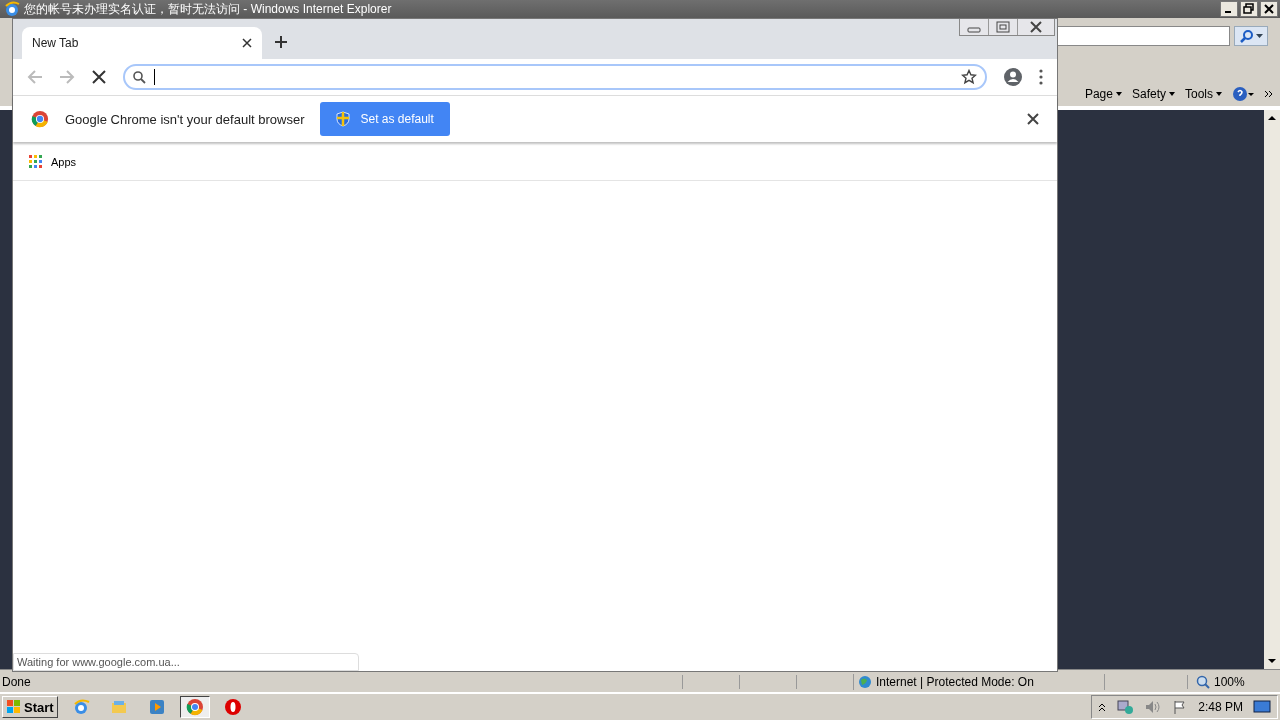 This screenshot has width=1280, height=720. I want to click on infobar-message: Google Chrome isn't your default browser, so click(185, 119).